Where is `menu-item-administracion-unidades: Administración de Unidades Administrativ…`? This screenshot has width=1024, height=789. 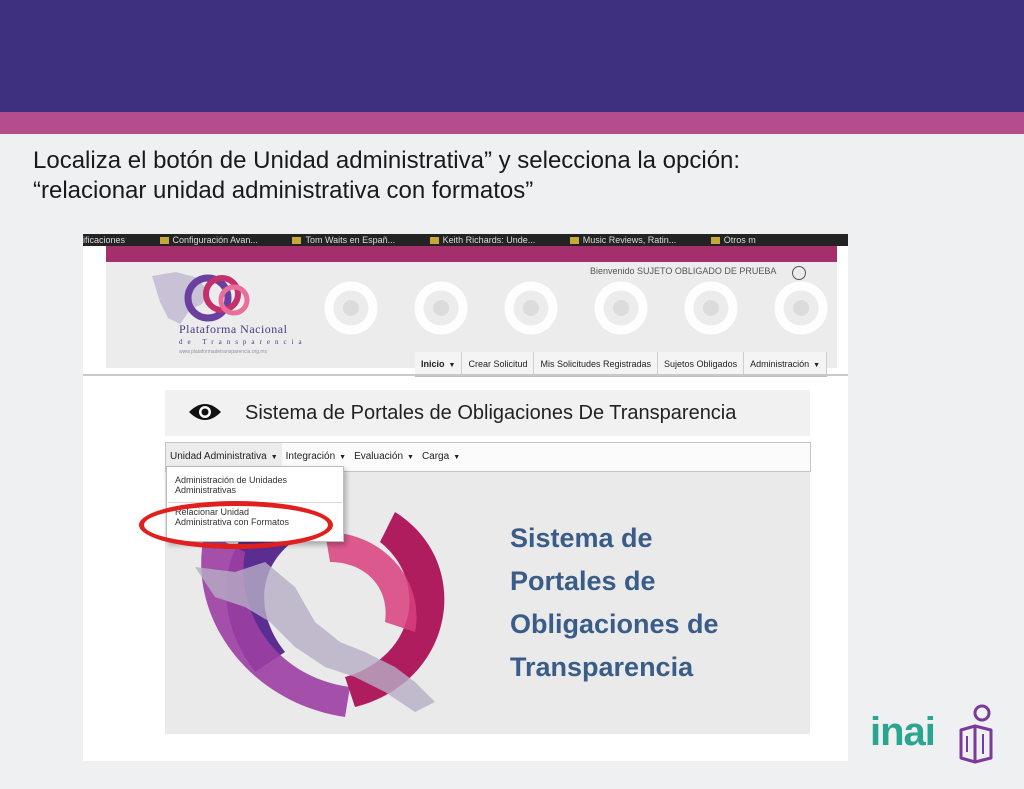
menu-item-administracion-unidades: Administración de Unidades Administrativ… is located at coordinates (256, 485).